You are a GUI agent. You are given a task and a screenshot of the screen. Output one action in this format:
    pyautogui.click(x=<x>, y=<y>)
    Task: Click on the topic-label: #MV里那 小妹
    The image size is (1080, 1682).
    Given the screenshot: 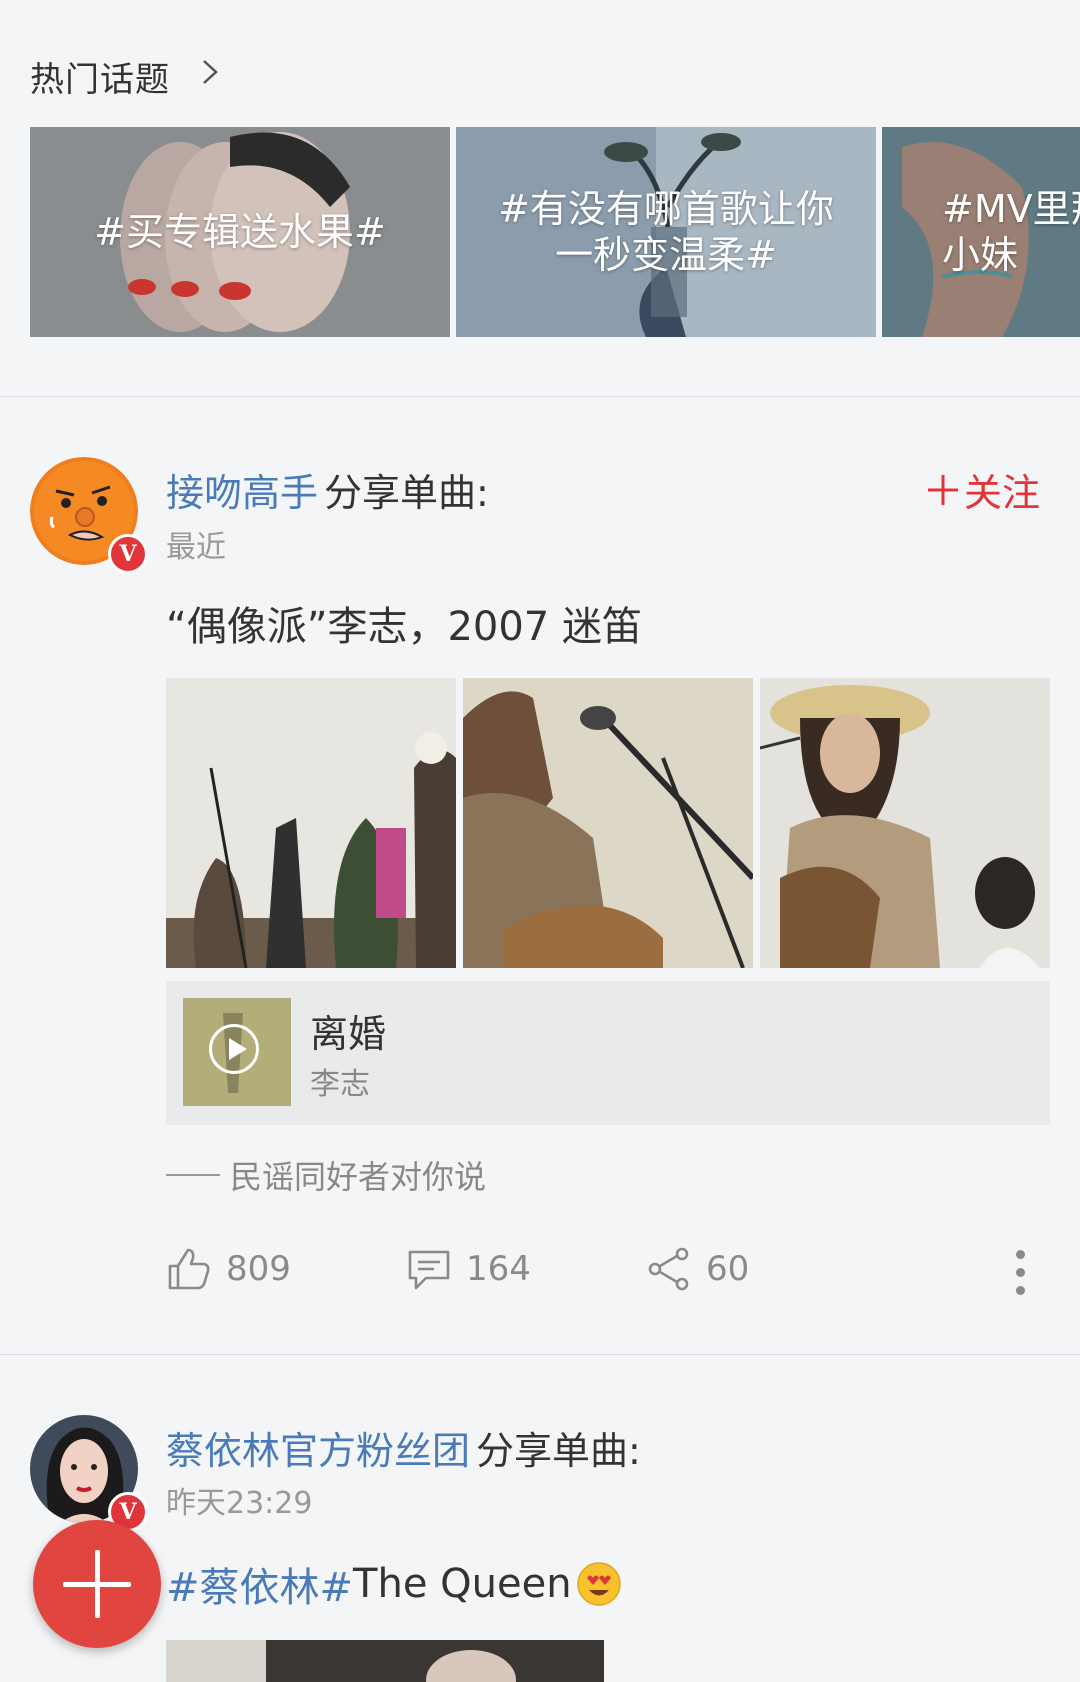 What is the action you would take?
    pyautogui.click(x=1011, y=232)
    